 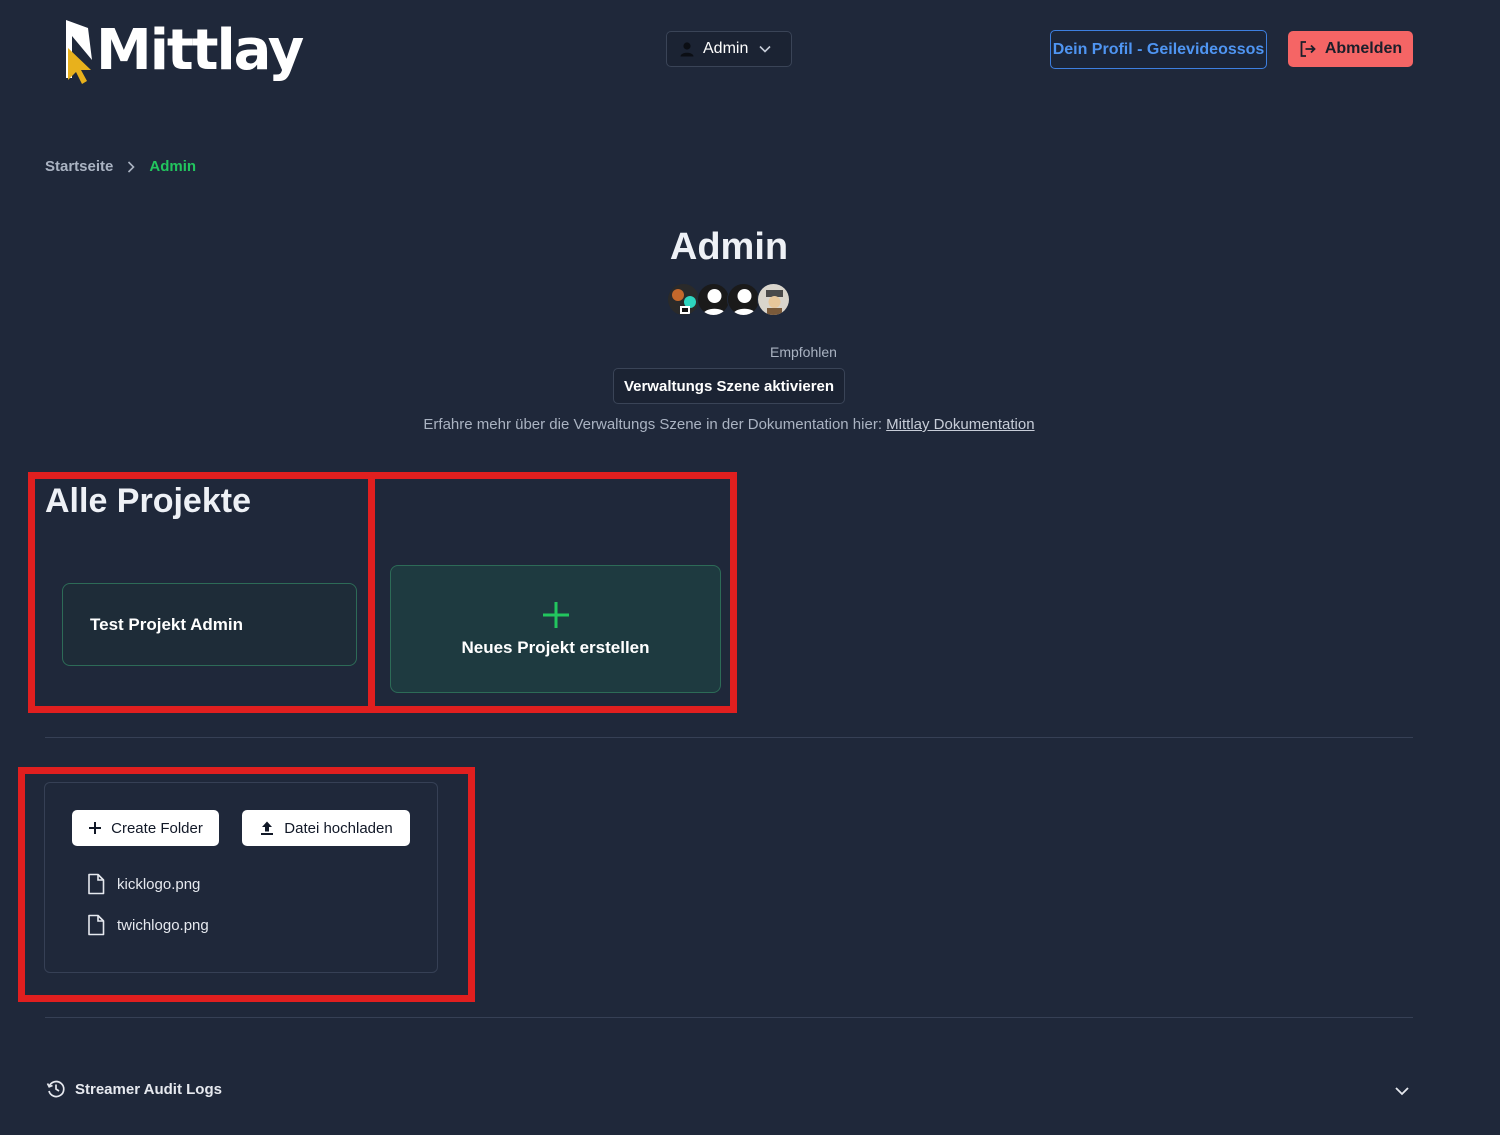 I want to click on upload-file-label: Datei hochladen, so click(x=338, y=828).